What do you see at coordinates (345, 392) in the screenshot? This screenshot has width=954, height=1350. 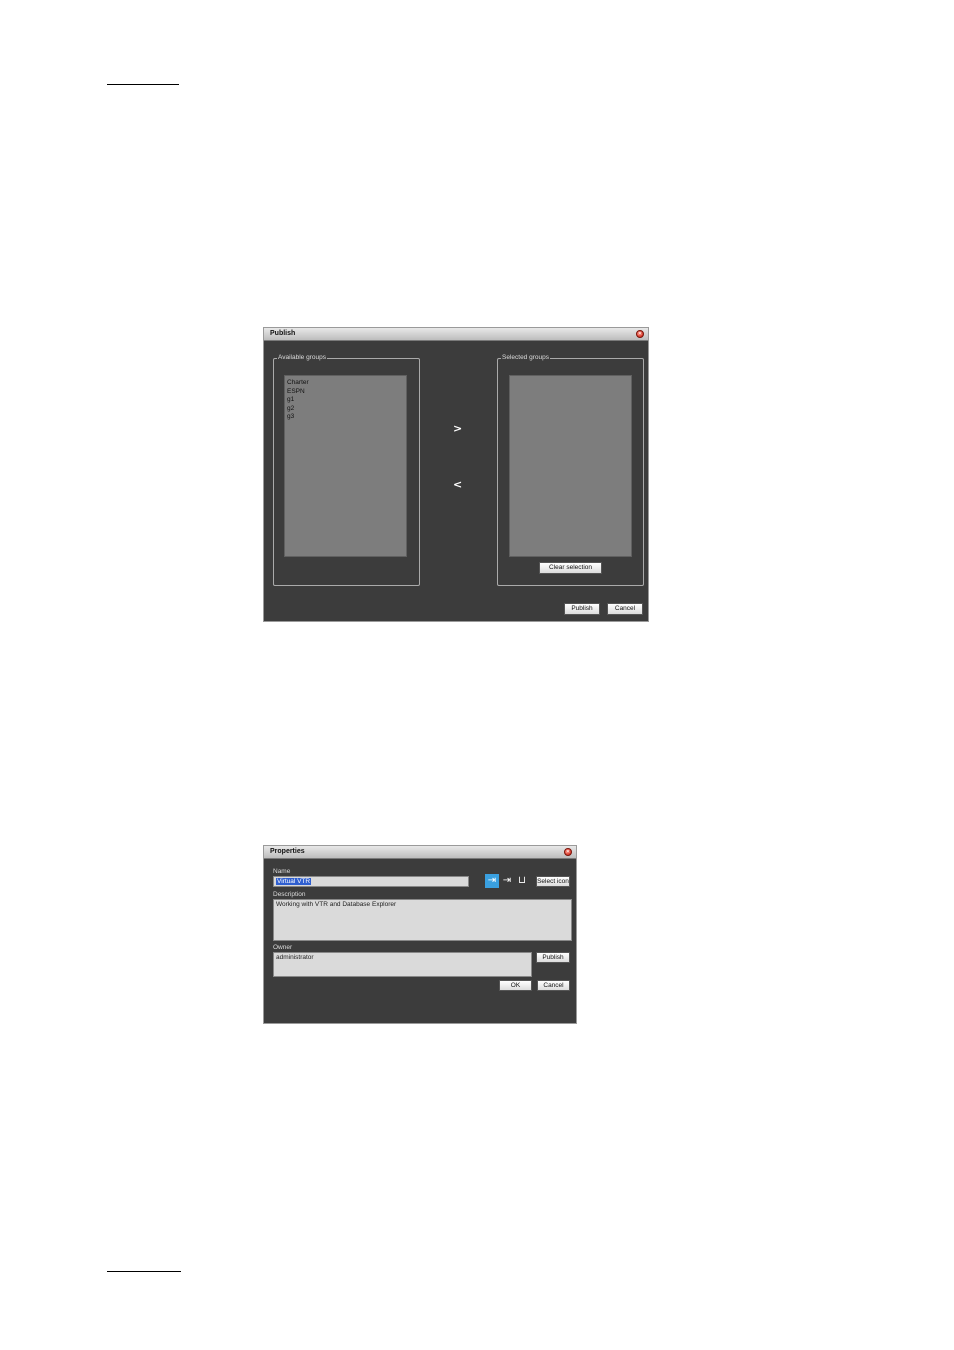 I see `list-item: ESPN` at bounding box center [345, 392].